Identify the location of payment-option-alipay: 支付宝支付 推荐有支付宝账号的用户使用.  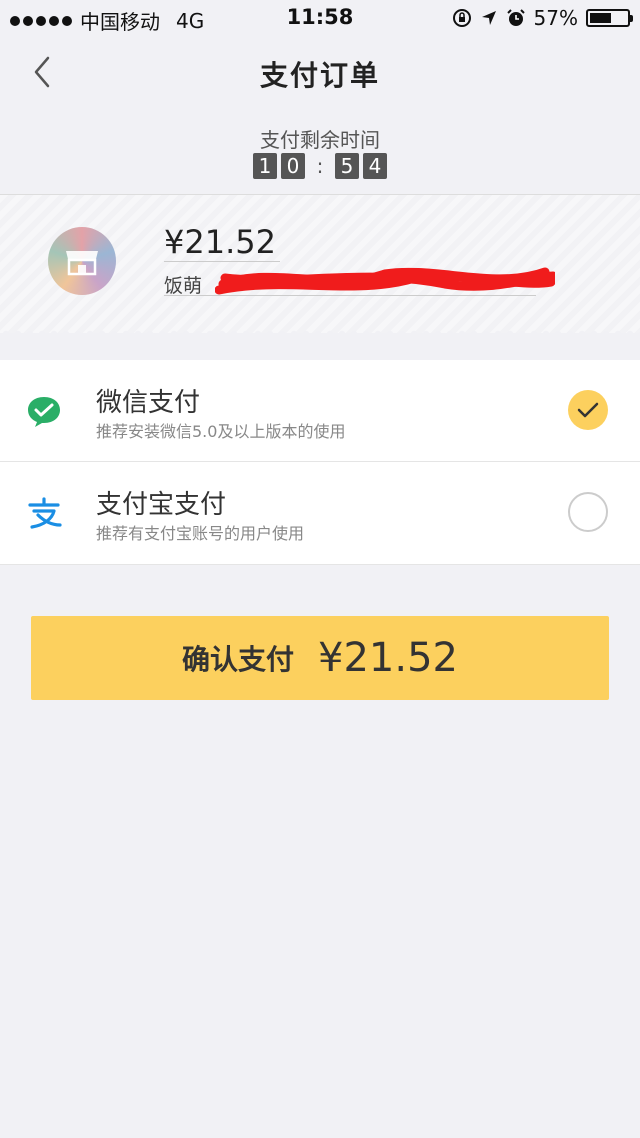
(320, 513).